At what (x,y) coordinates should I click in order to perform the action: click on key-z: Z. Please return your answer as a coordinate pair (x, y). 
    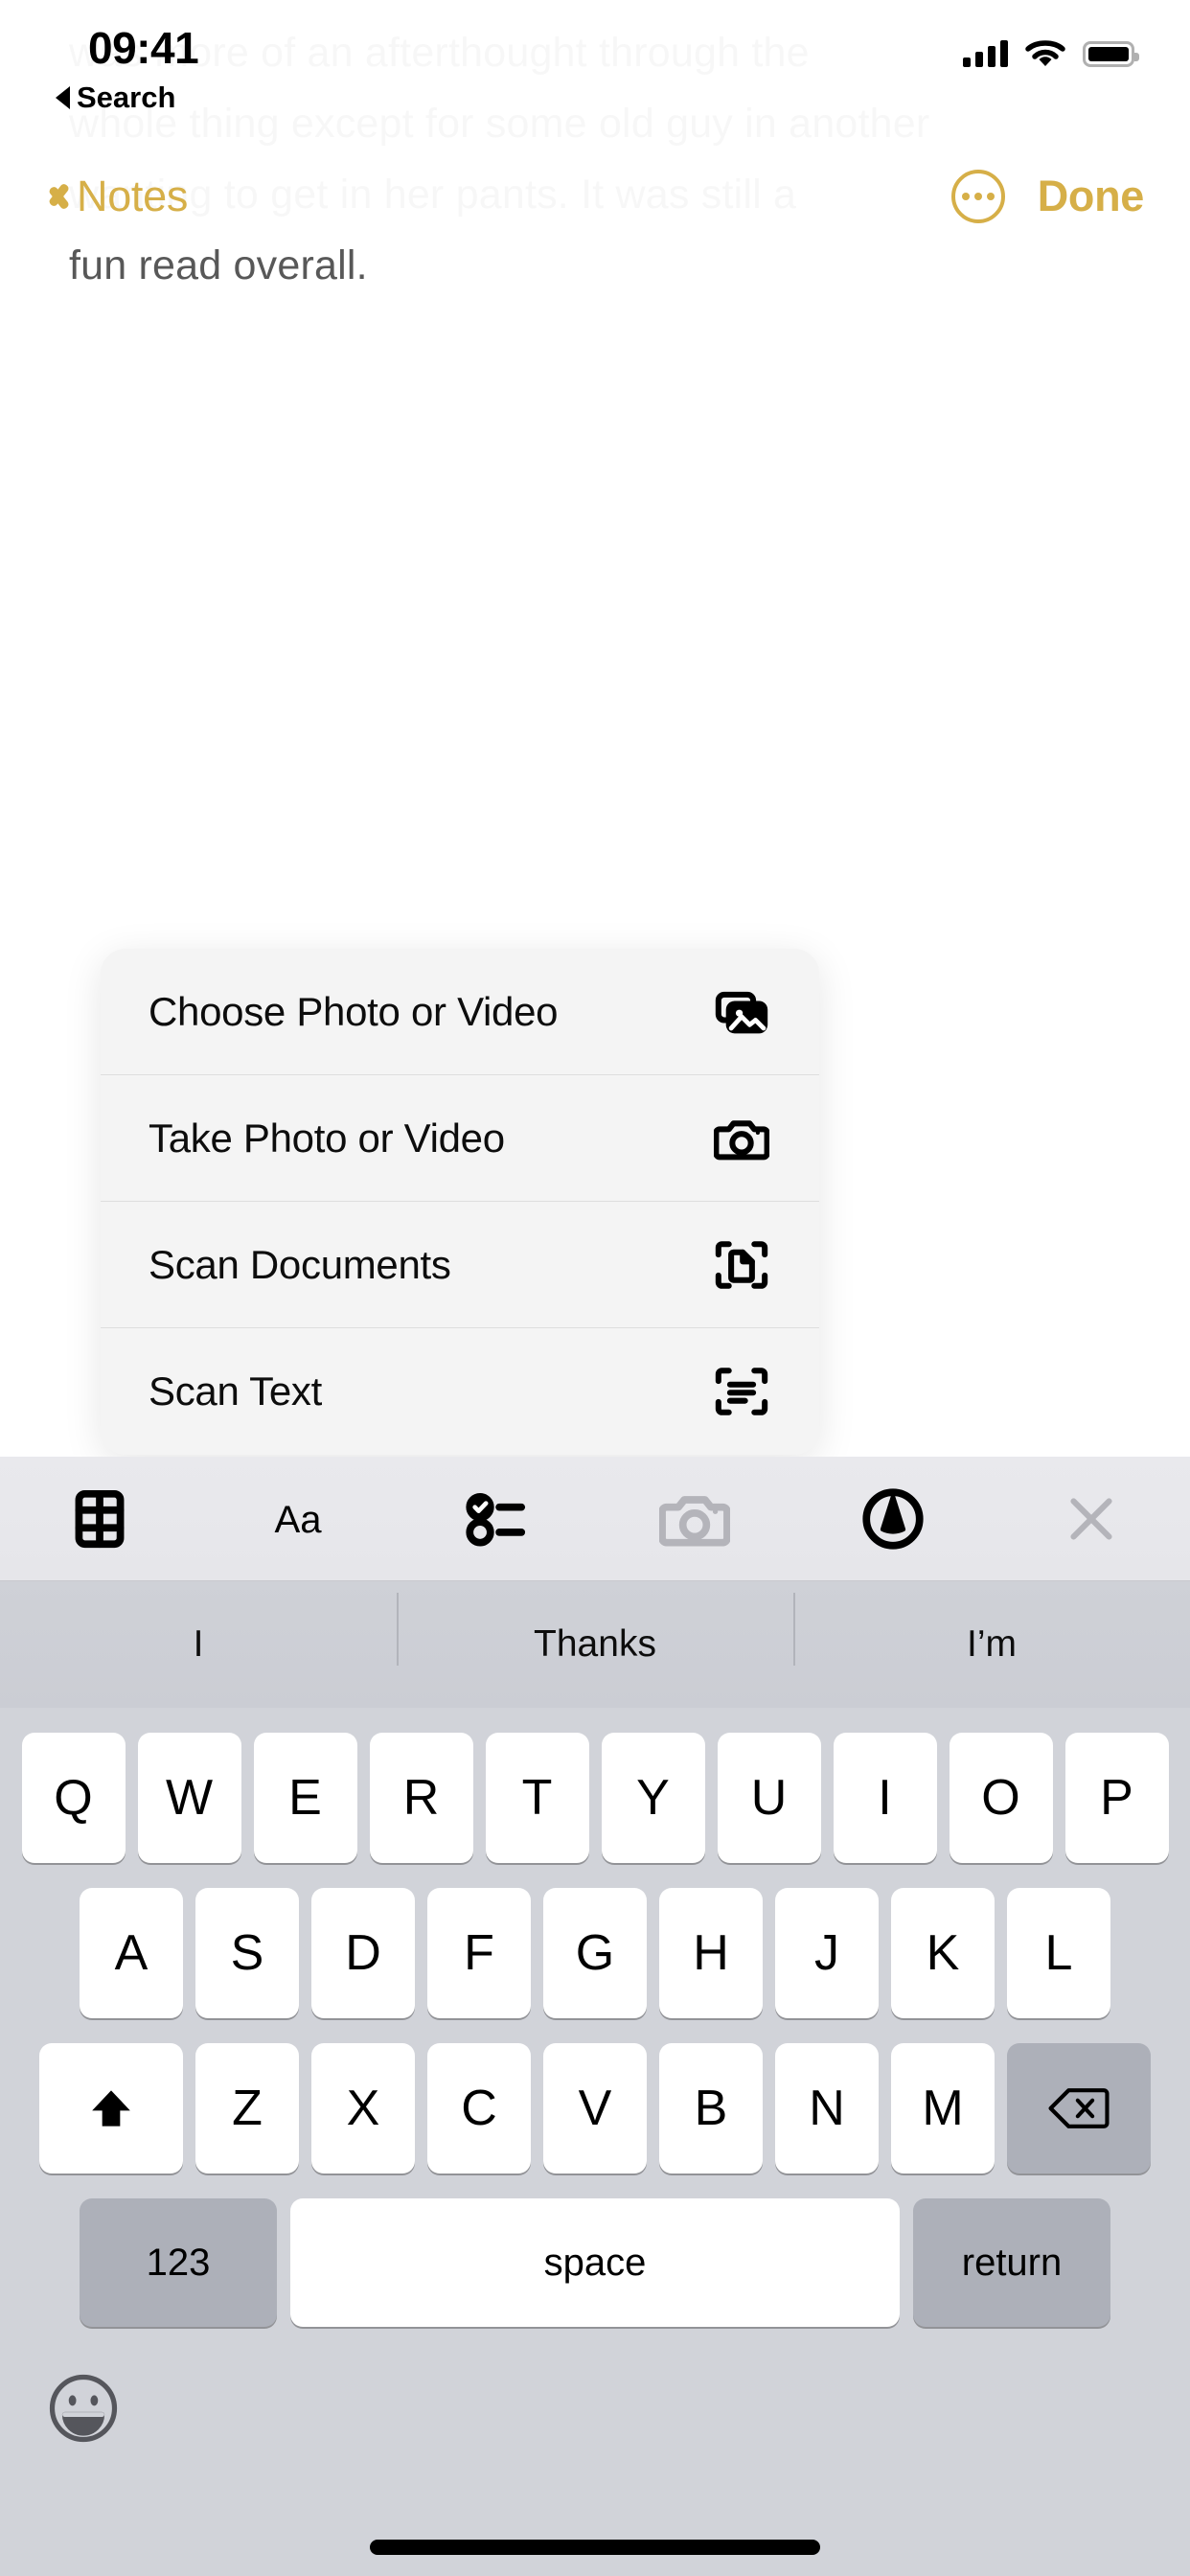
    Looking at the image, I should click on (247, 2108).